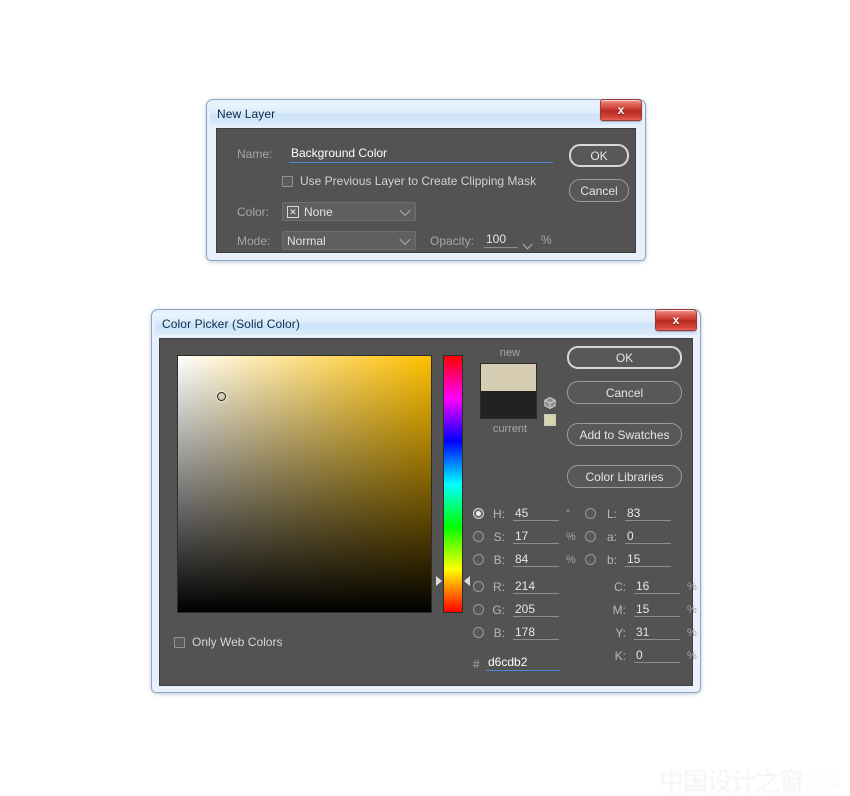 The image size is (850, 796). Describe the element at coordinates (499, 586) in the screenshot. I see `label-rgb-r0: R:` at that location.